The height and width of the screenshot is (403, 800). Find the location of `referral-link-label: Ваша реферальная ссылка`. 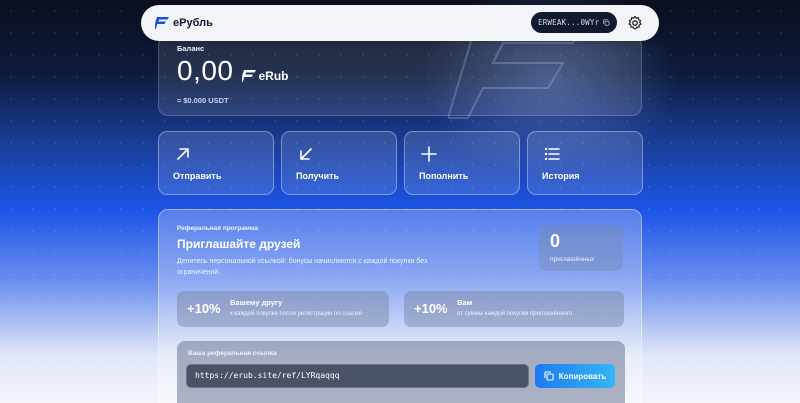

referral-link-label: Ваша реферальная ссылка is located at coordinates (232, 353).